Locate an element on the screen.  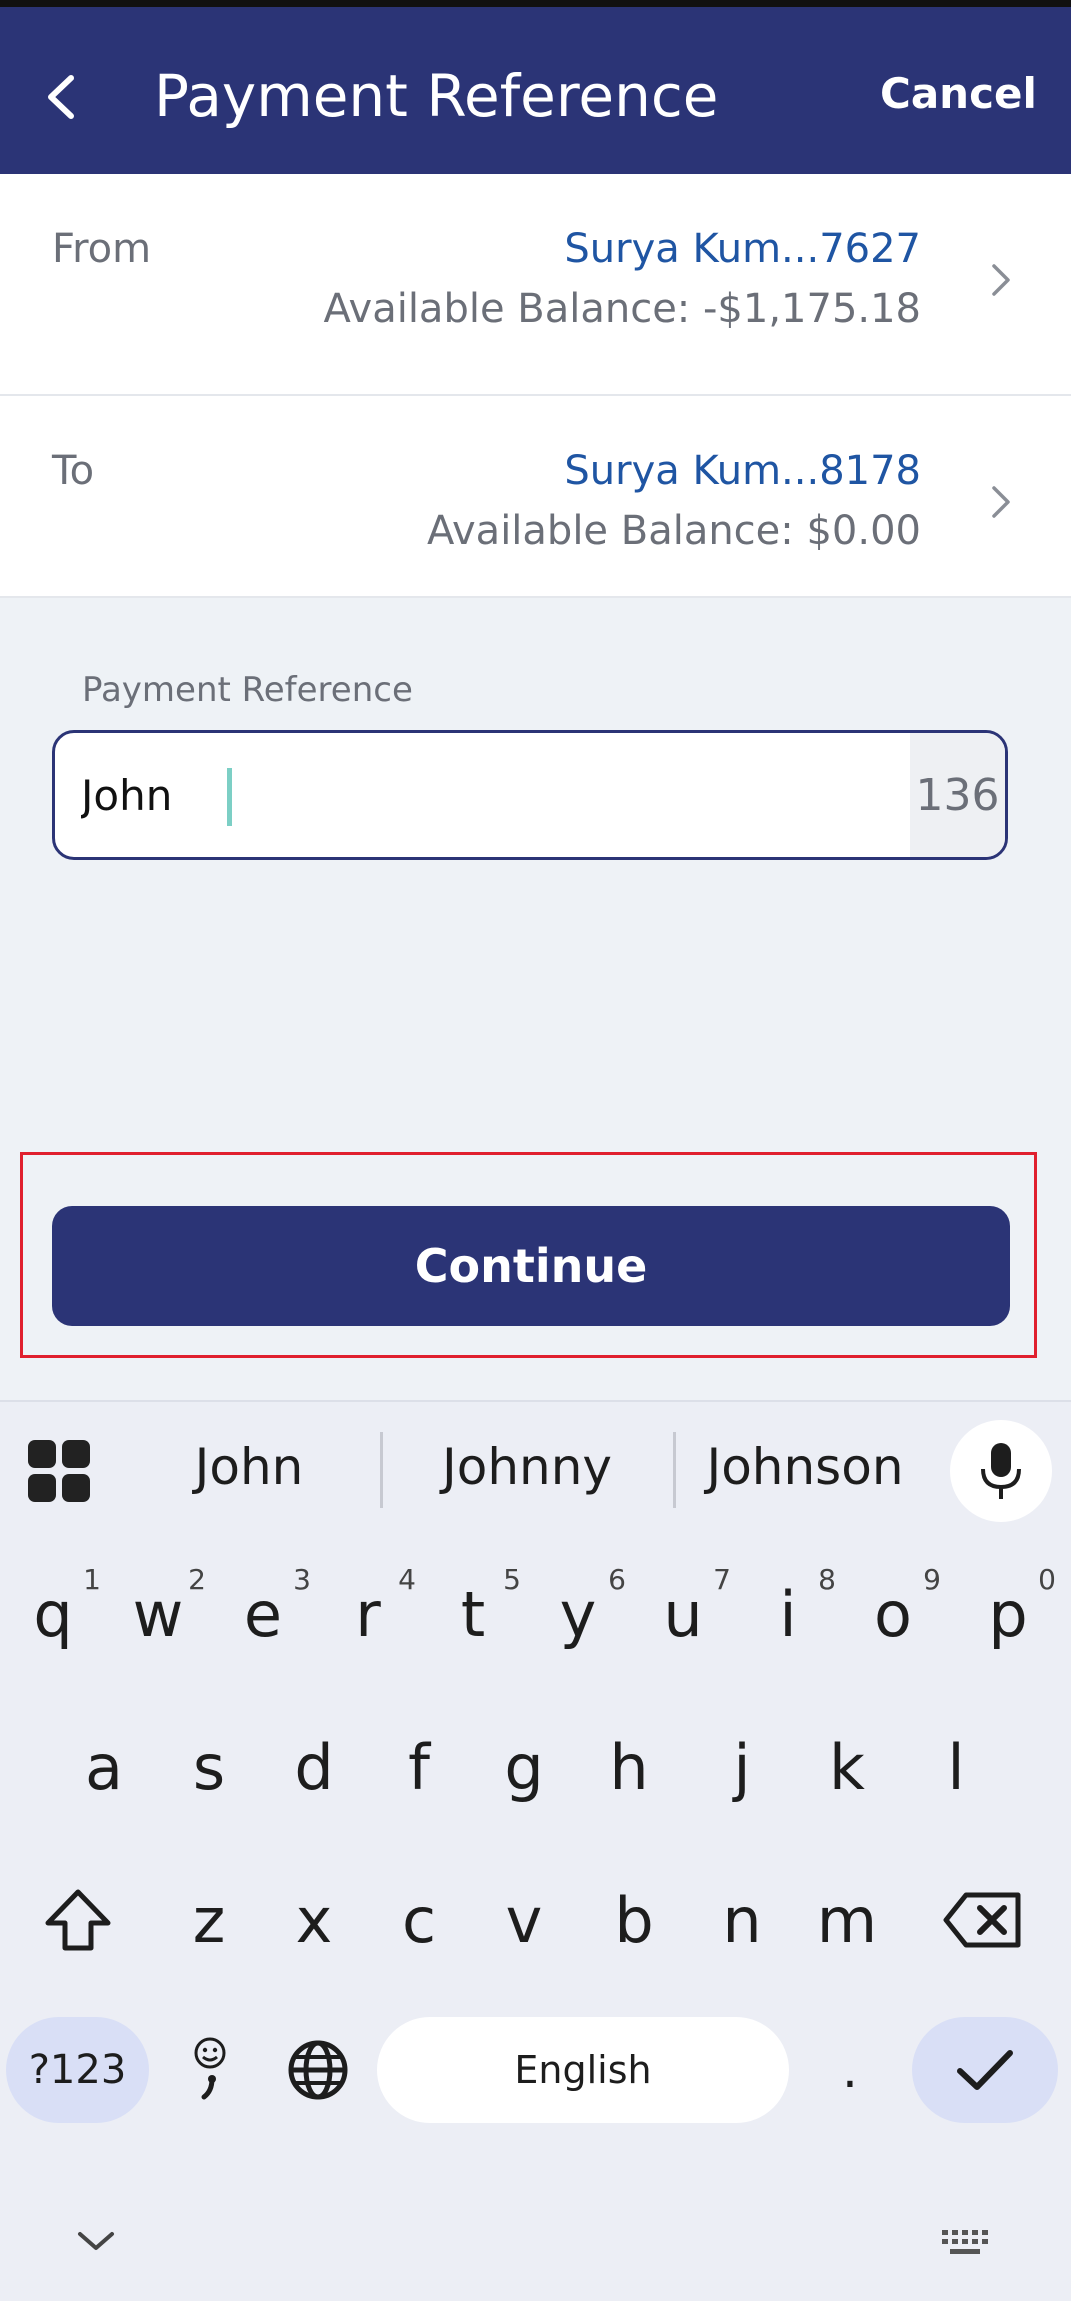
shift-arrow-icon is located at coordinates (78, 1920).